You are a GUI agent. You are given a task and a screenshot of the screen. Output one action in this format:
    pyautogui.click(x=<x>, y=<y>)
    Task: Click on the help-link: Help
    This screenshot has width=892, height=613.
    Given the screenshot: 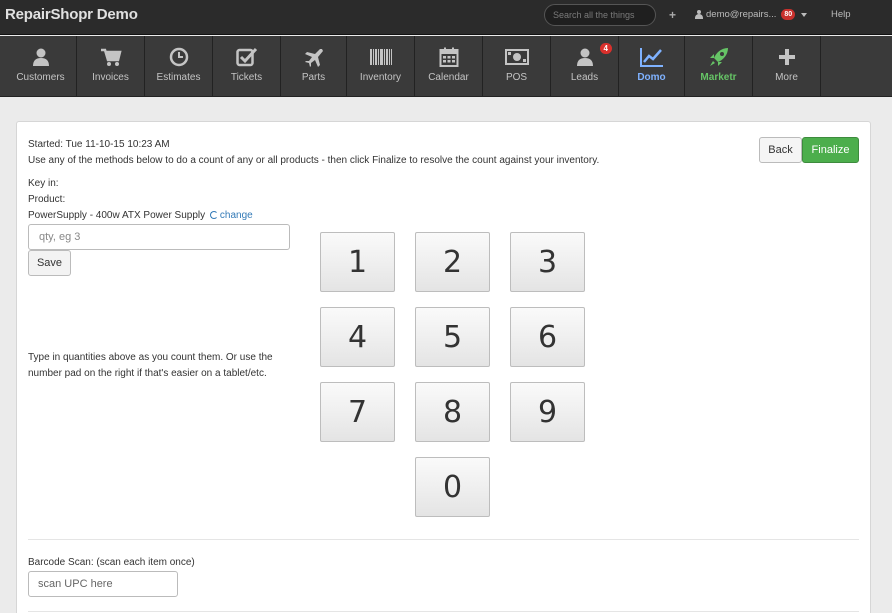 What is the action you would take?
    pyautogui.click(x=841, y=14)
    